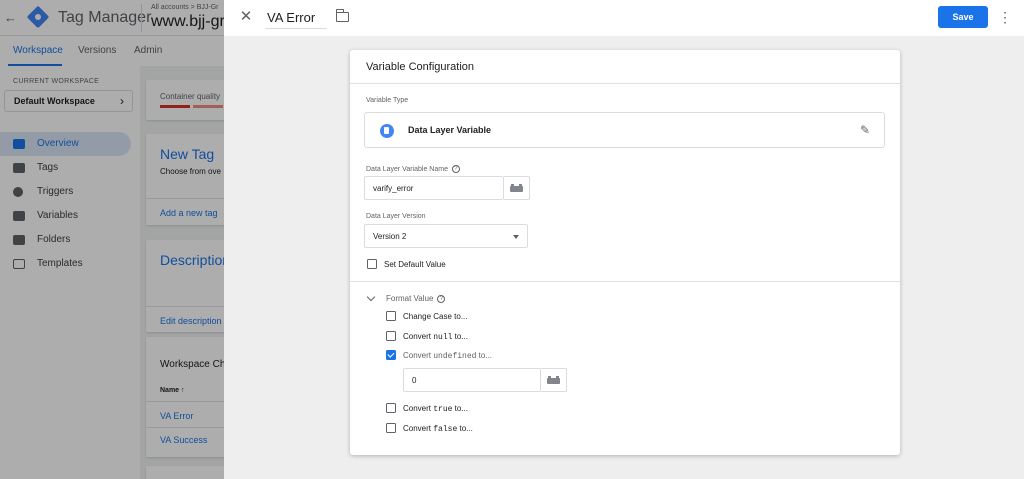  I want to click on folder-icon, so click(342, 15).